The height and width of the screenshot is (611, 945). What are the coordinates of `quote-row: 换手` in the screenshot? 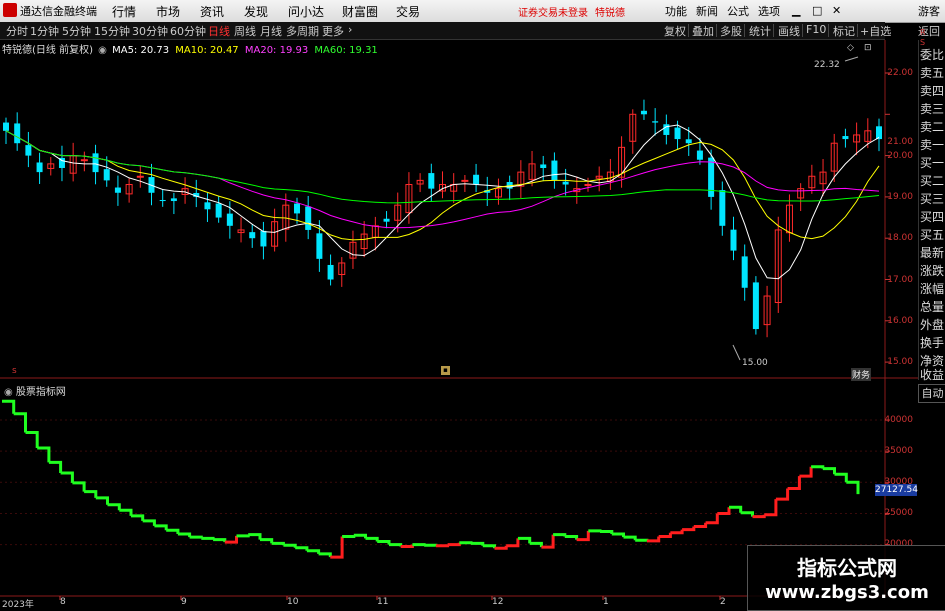 It's located at (932, 343).